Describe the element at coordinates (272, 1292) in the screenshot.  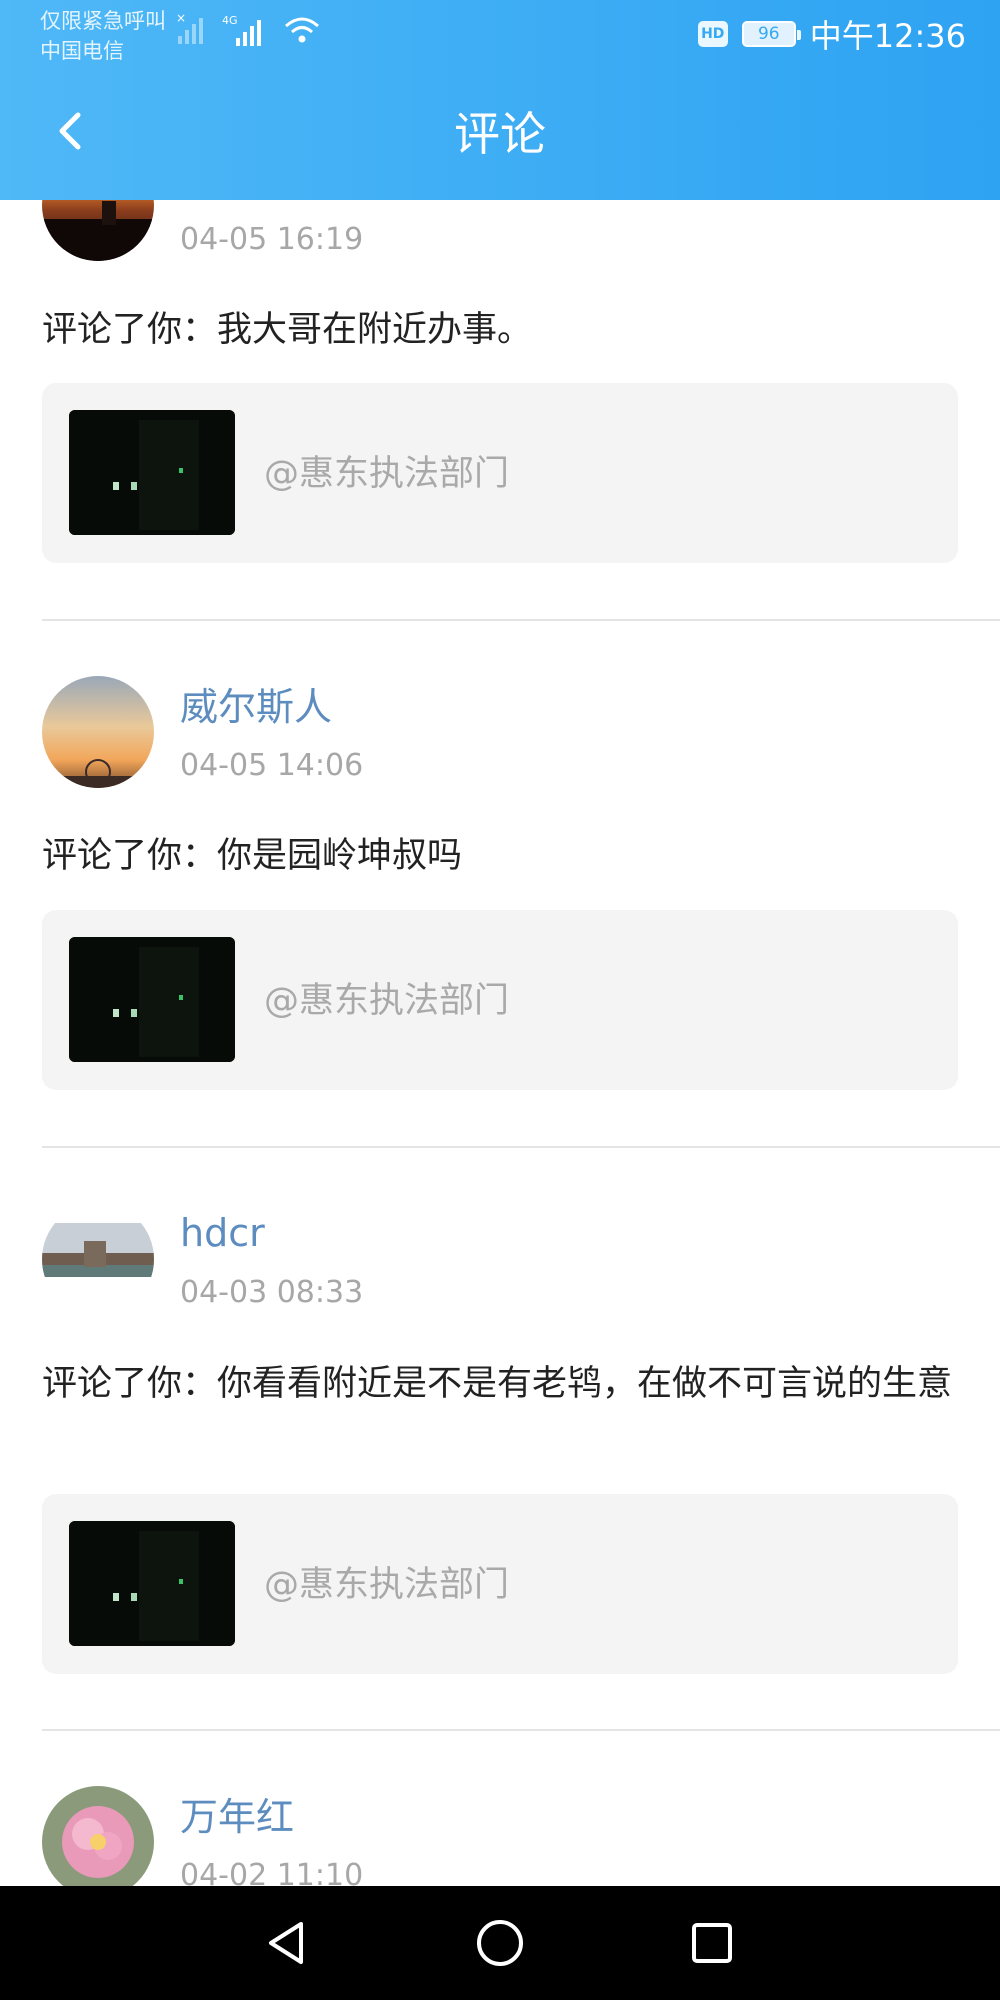
I see `comment-date: 04-03 08:33` at that location.